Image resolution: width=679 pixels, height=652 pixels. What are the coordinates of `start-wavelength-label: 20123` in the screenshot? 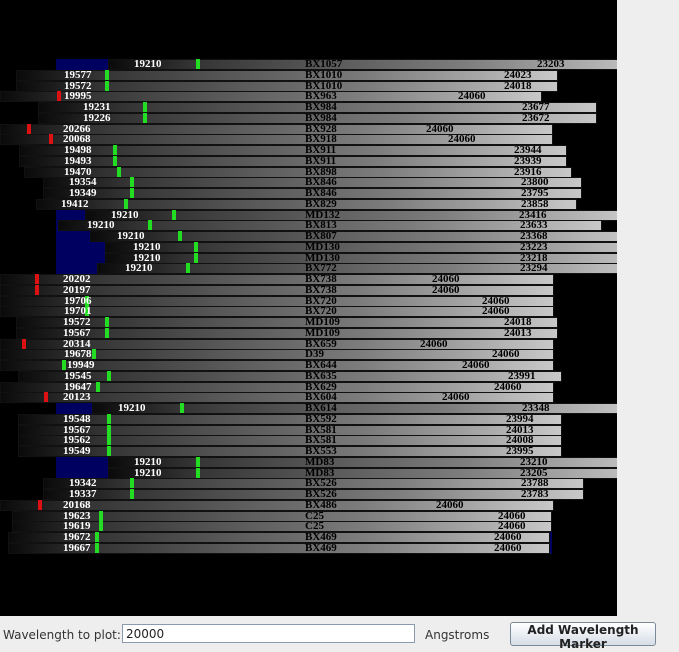 It's located at (77, 397).